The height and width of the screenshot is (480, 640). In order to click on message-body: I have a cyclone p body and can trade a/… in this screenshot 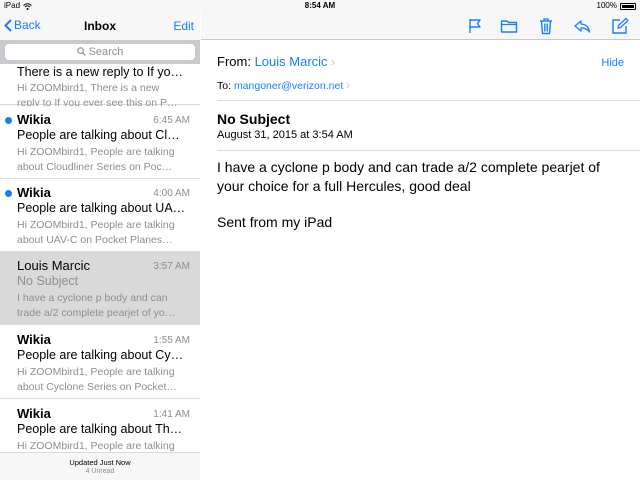, I will do `click(422, 203)`.